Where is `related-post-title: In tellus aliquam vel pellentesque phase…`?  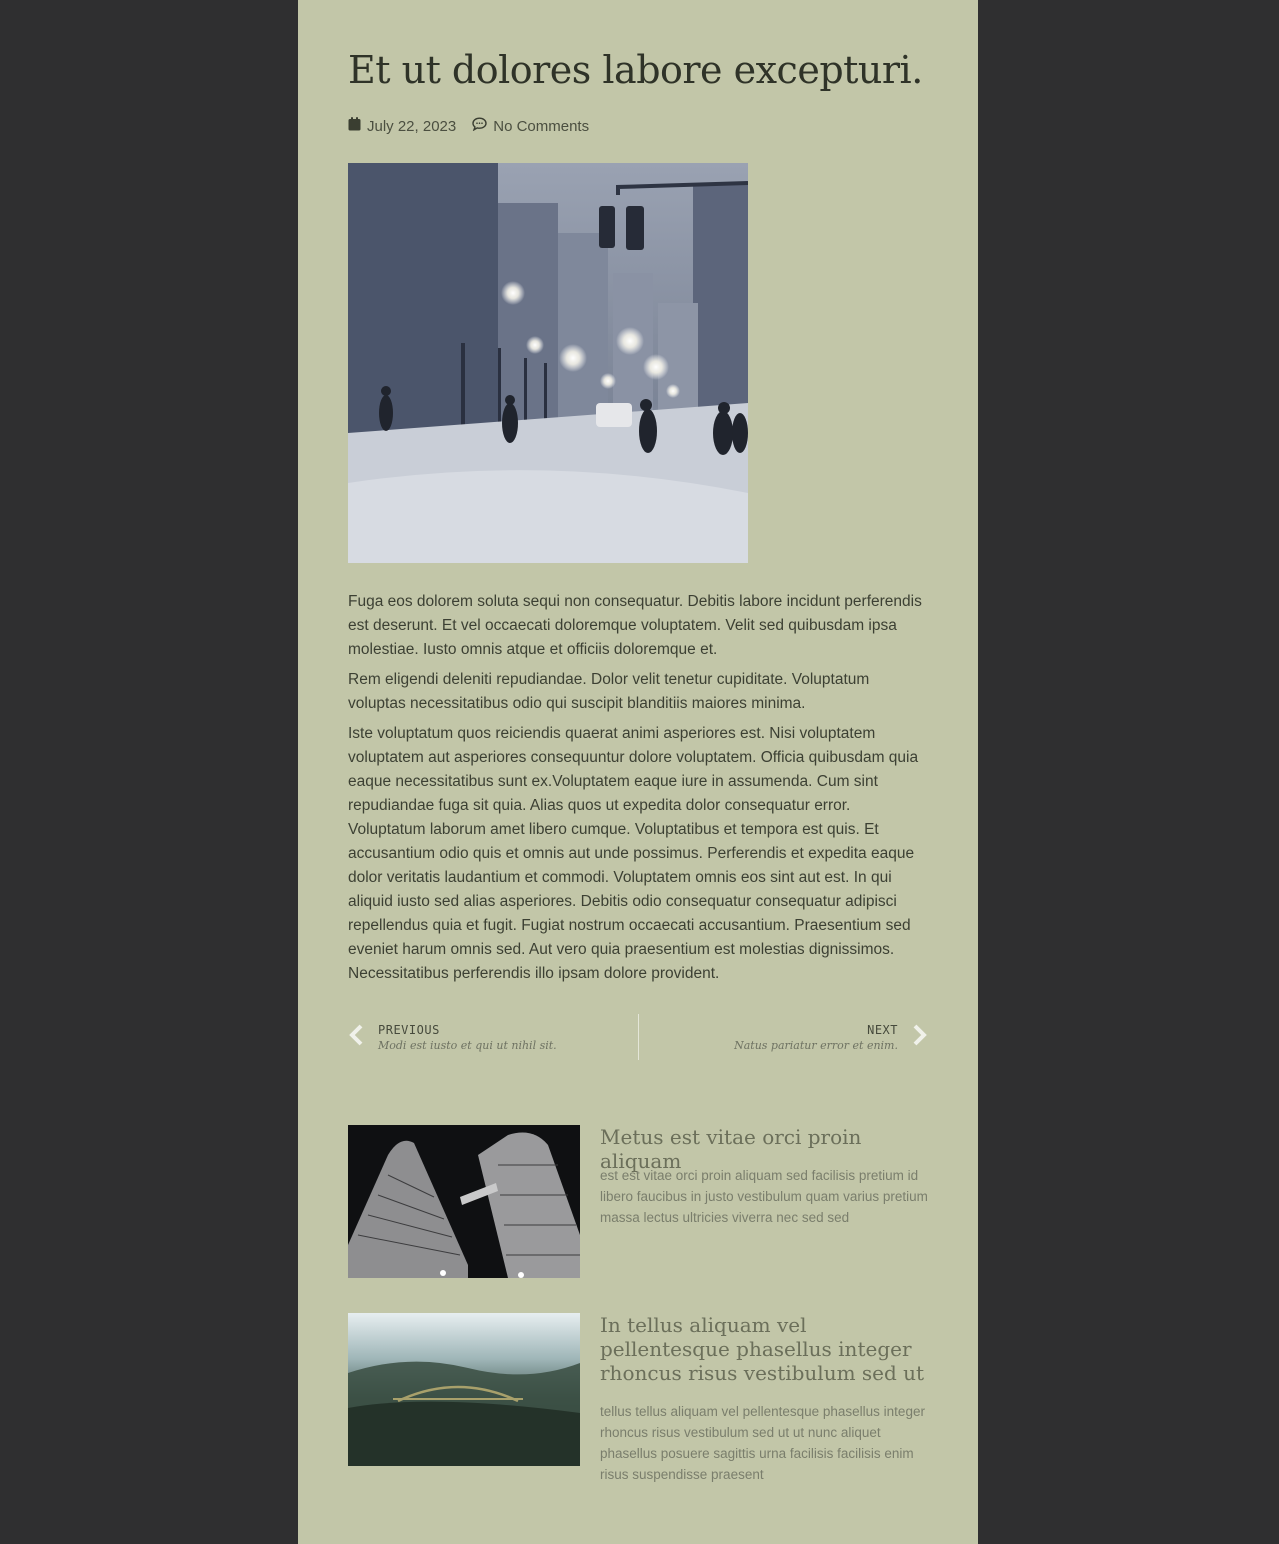
related-post-title: In tellus aliquam vel pellentesque phase… is located at coordinates (765, 1349).